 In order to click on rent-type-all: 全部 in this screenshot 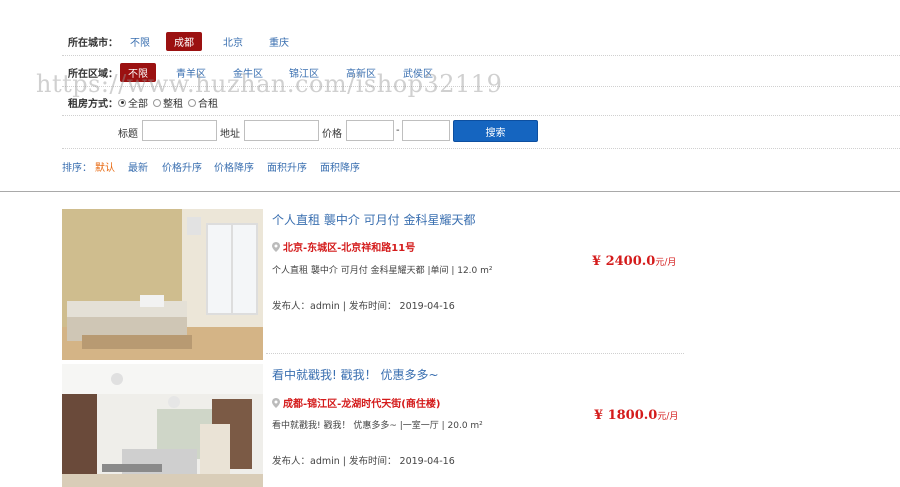, I will do `click(133, 102)`.